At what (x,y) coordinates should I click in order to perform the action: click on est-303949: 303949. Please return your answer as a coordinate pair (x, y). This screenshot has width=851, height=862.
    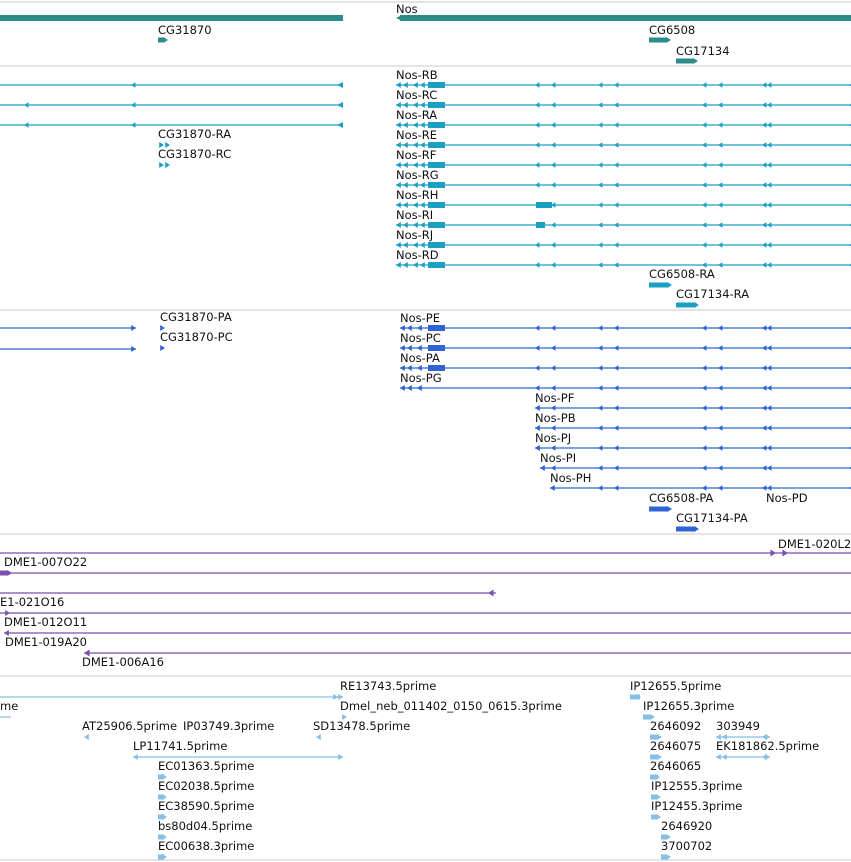
    Looking at the image, I should click on (743, 729).